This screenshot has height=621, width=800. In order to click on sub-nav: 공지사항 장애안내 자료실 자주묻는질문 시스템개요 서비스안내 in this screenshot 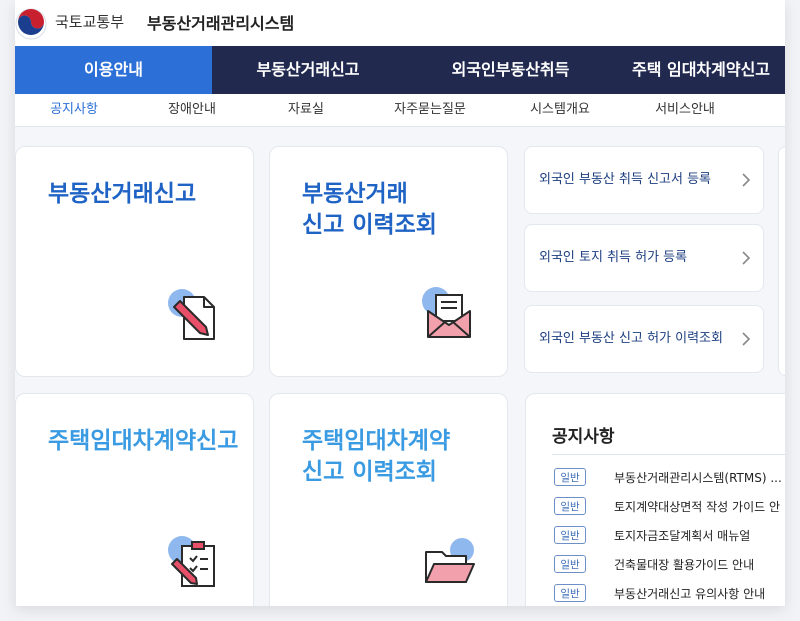, I will do `click(400, 110)`.